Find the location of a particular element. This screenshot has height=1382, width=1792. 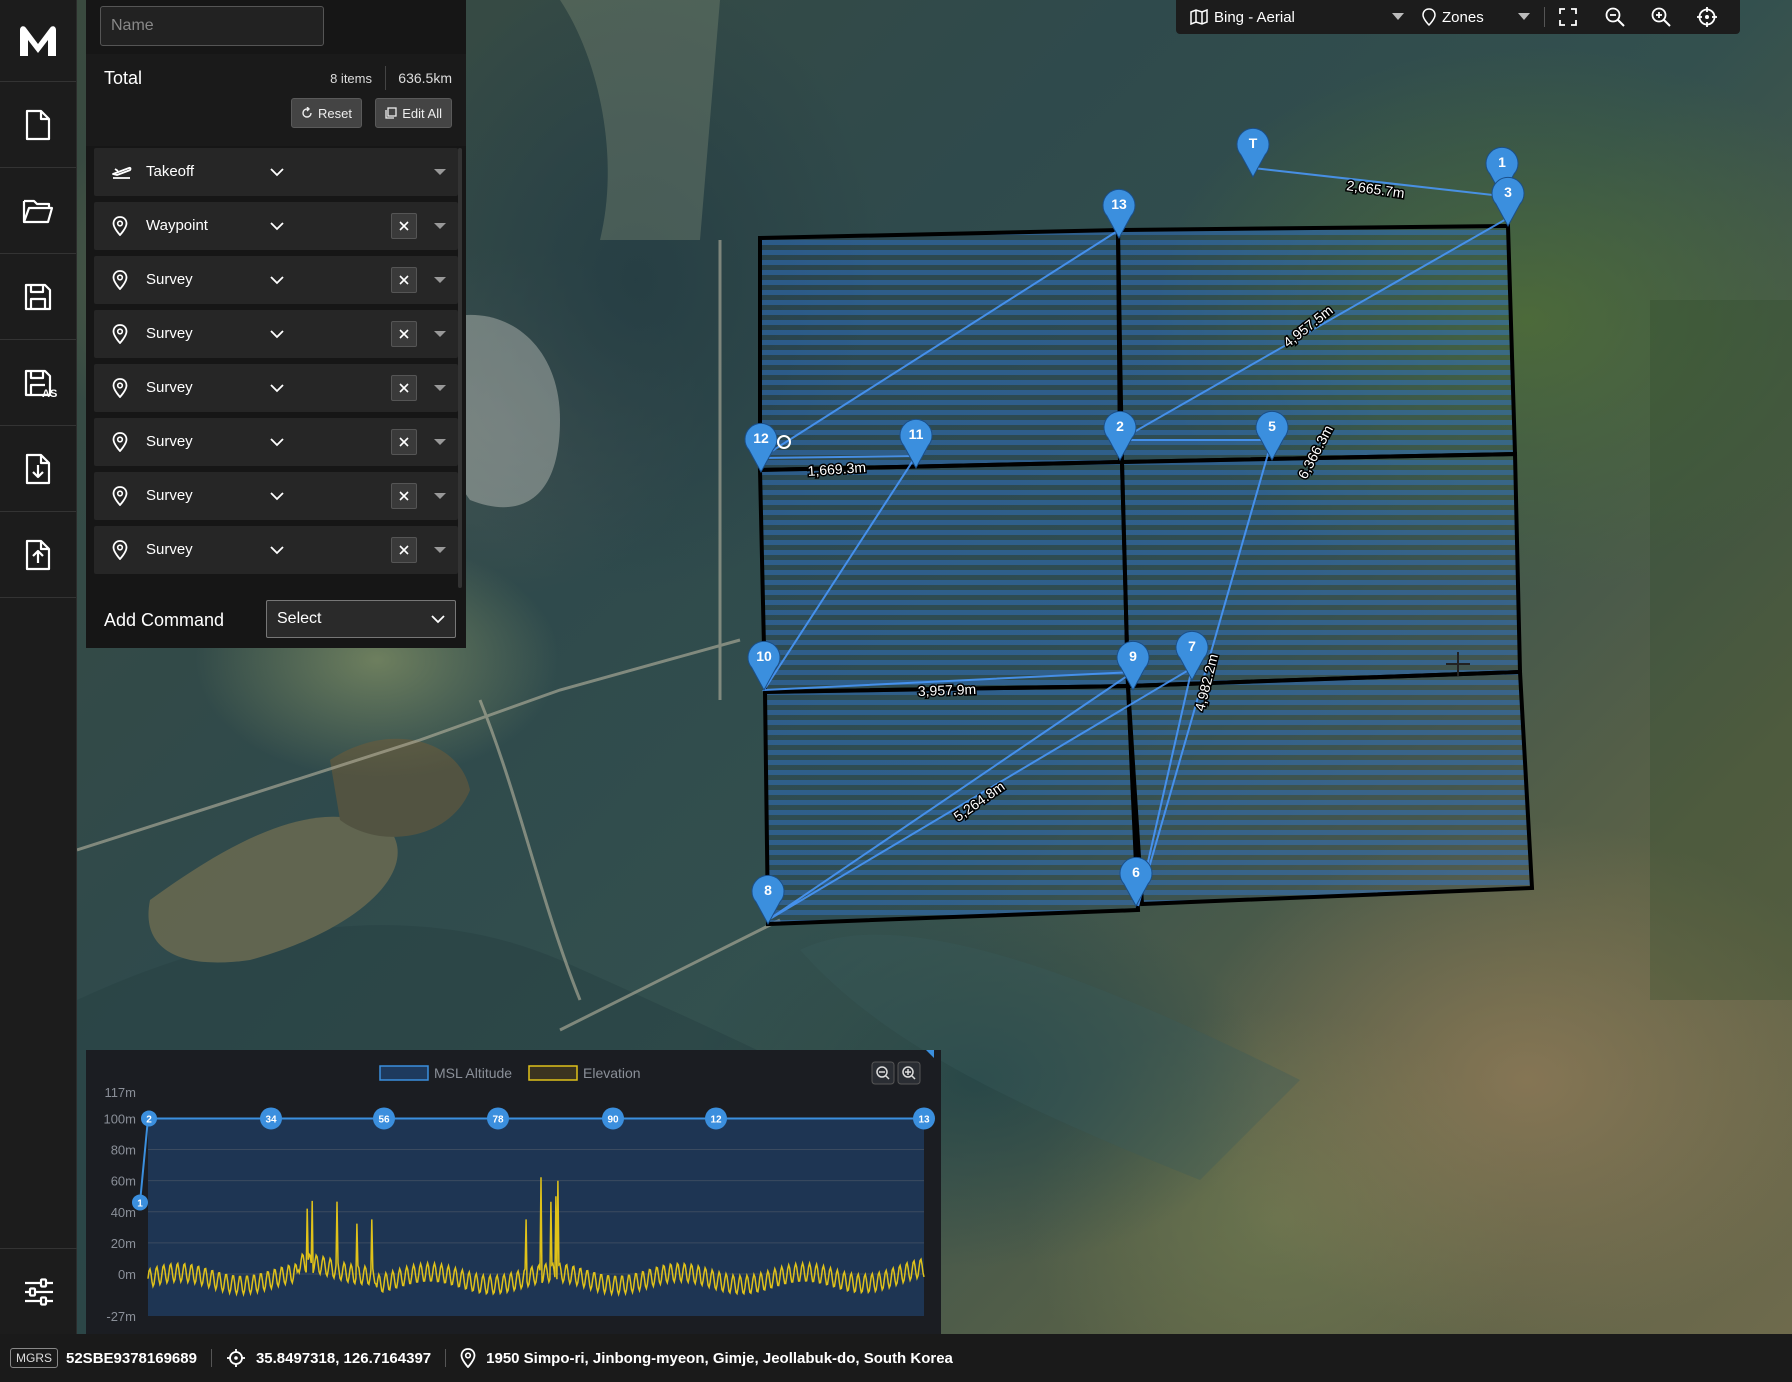

chart-waypoint-13: 13 is located at coordinates (924, 1118).